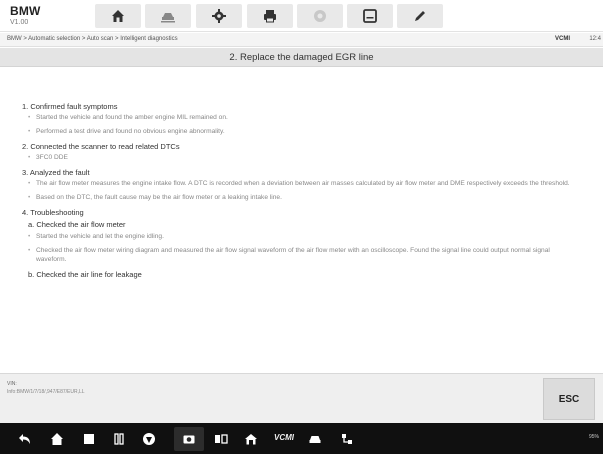 The width and height of the screenshot is (603, 454). I want to click on status-indicators: 95%, so click(593, 437).